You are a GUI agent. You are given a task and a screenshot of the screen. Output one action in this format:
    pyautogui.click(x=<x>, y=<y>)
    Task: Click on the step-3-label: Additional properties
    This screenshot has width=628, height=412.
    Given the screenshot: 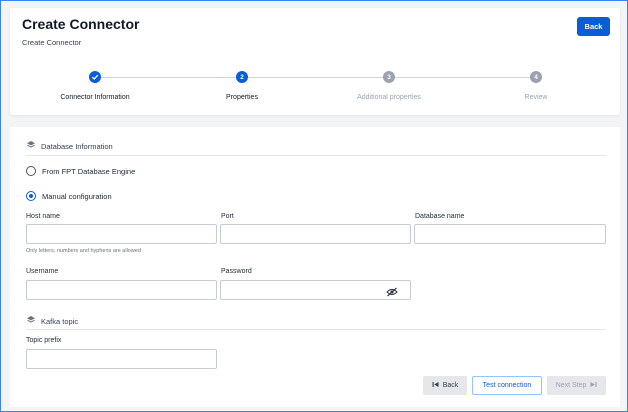 What is the action you would take?
    pyautogui.click(x=389, y=97)
    